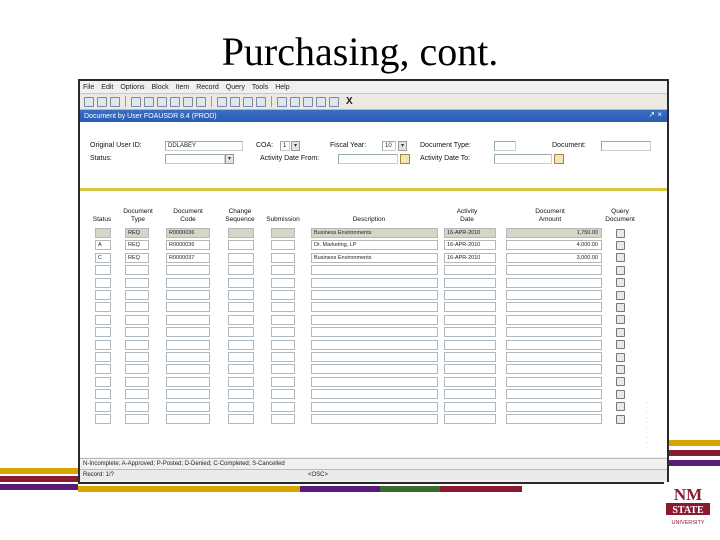  Describe the element at coordinates (229, 159) in the screenshot. I see `status-dropdown-icon: ▾` at that location.